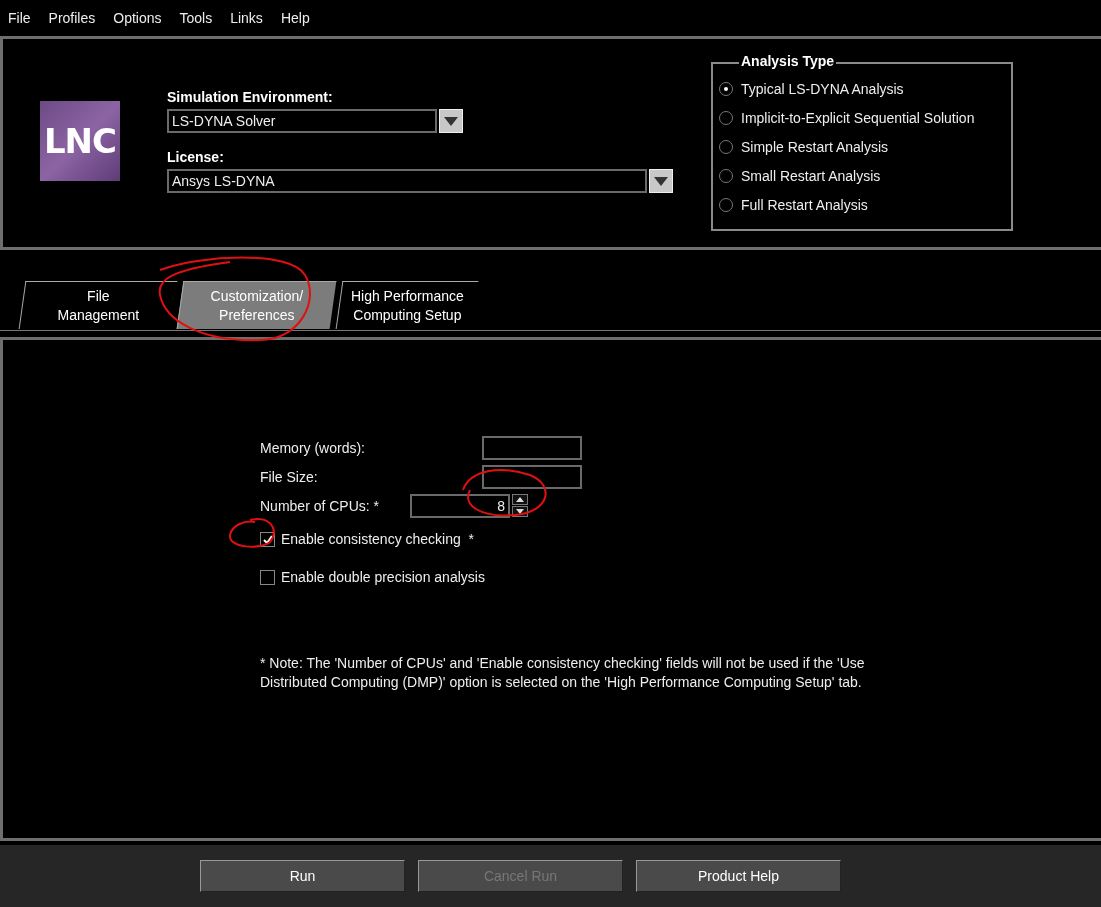  I want to click on checkbox-label: Enable consistency checking *, so click(377, 539).